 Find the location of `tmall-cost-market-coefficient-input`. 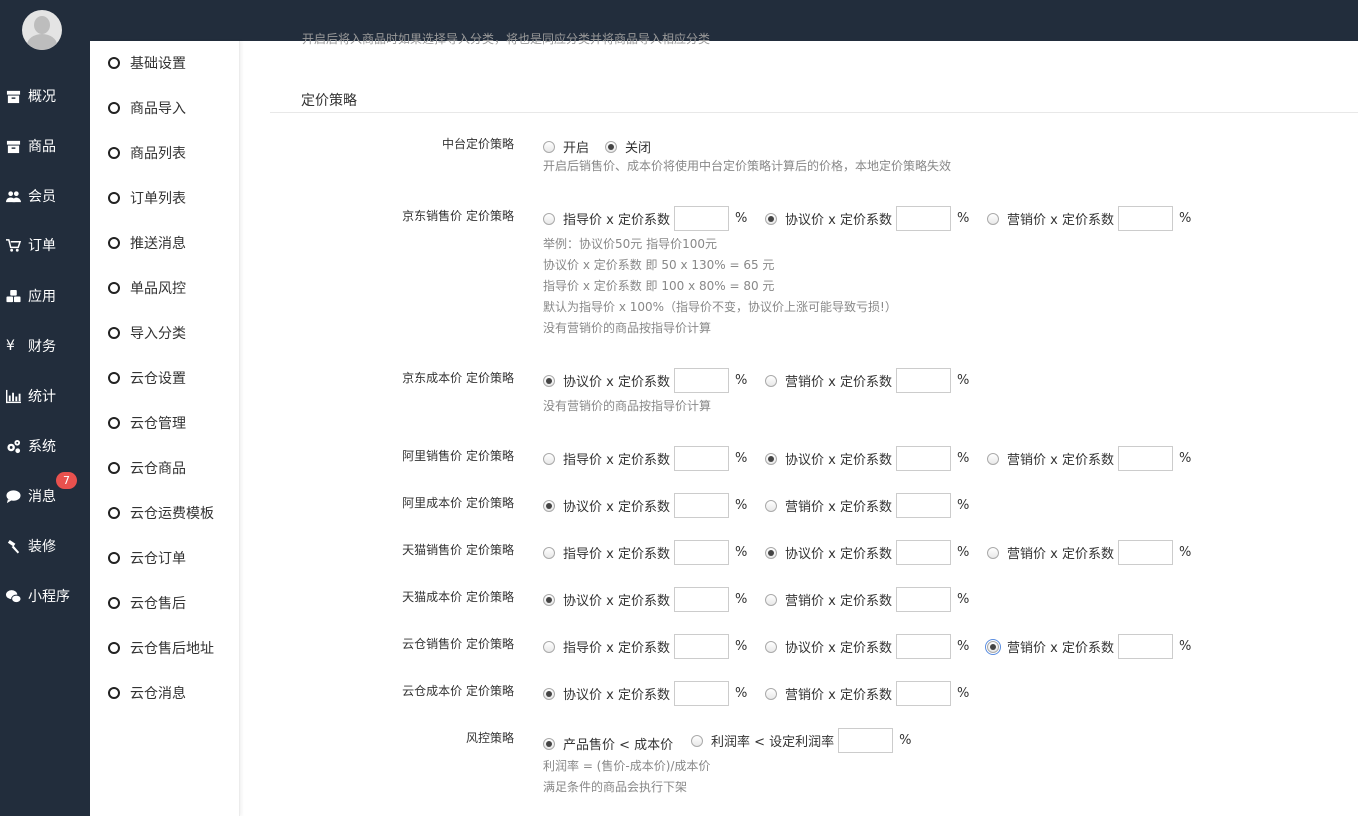

tmall-cost-market-coefficient-input is located at coordinates (923, 599).